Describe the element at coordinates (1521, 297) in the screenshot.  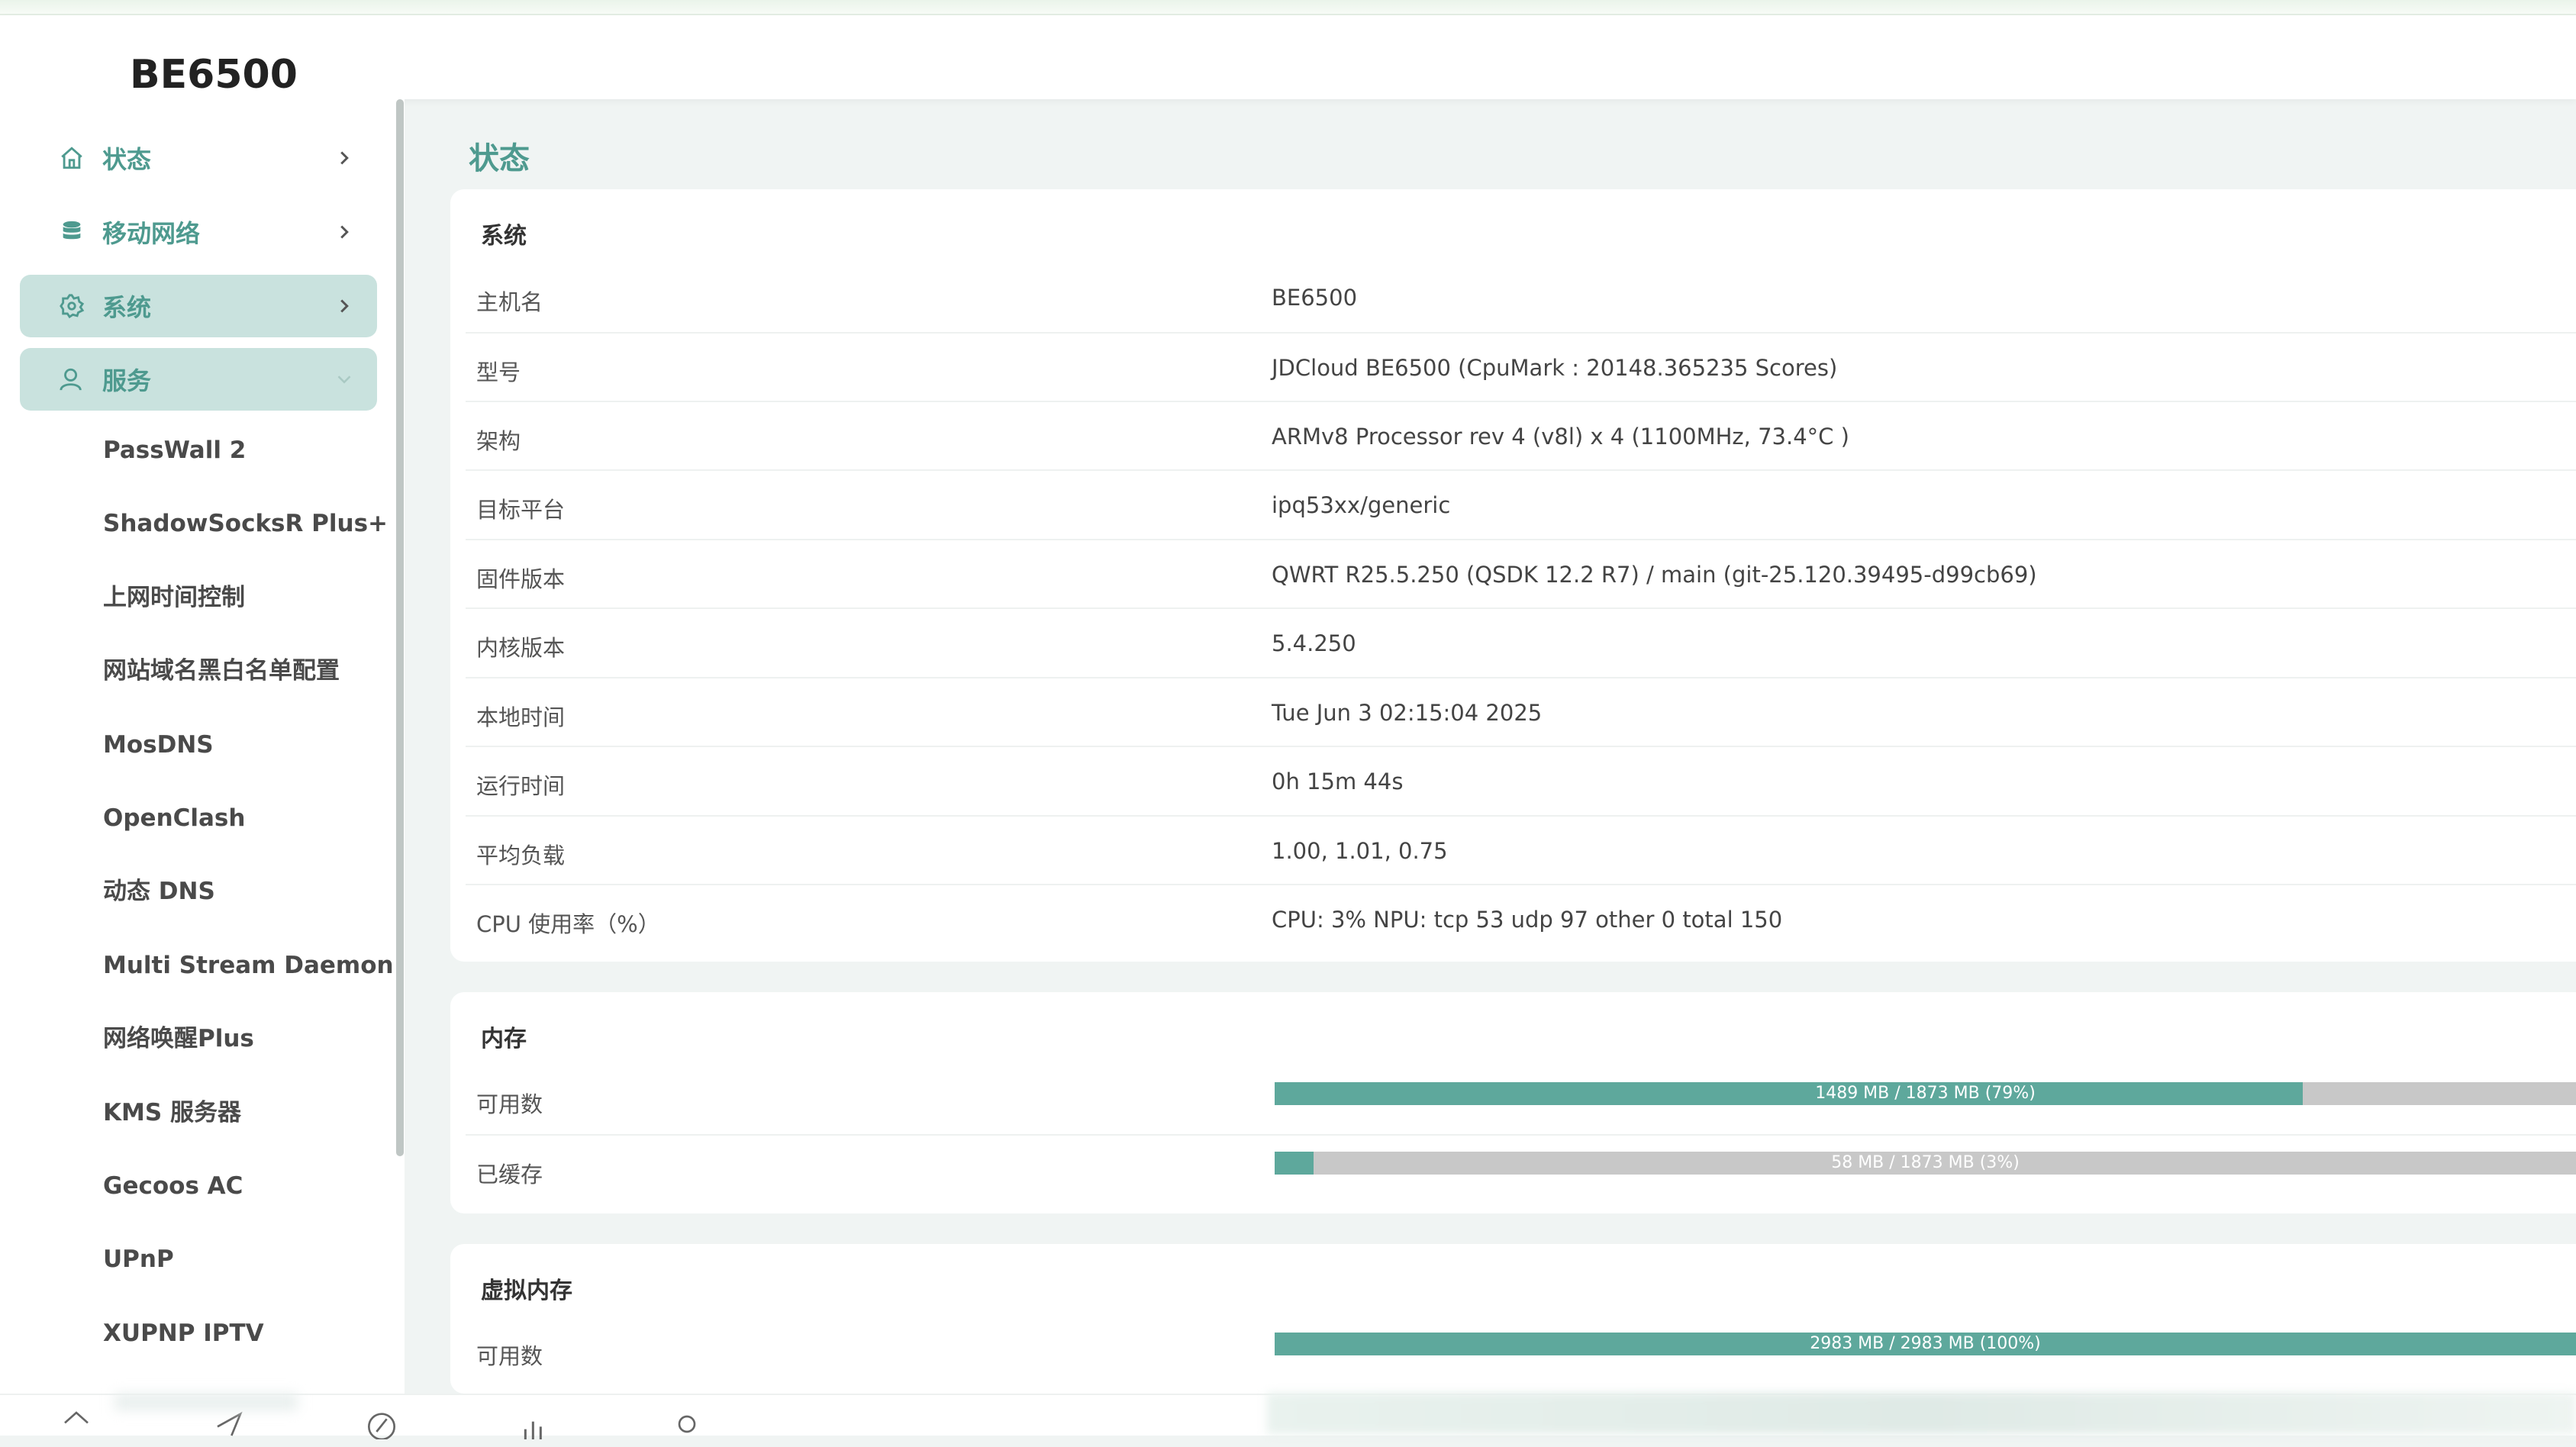
I see `info-row: 主机名 BE6500` at that location.